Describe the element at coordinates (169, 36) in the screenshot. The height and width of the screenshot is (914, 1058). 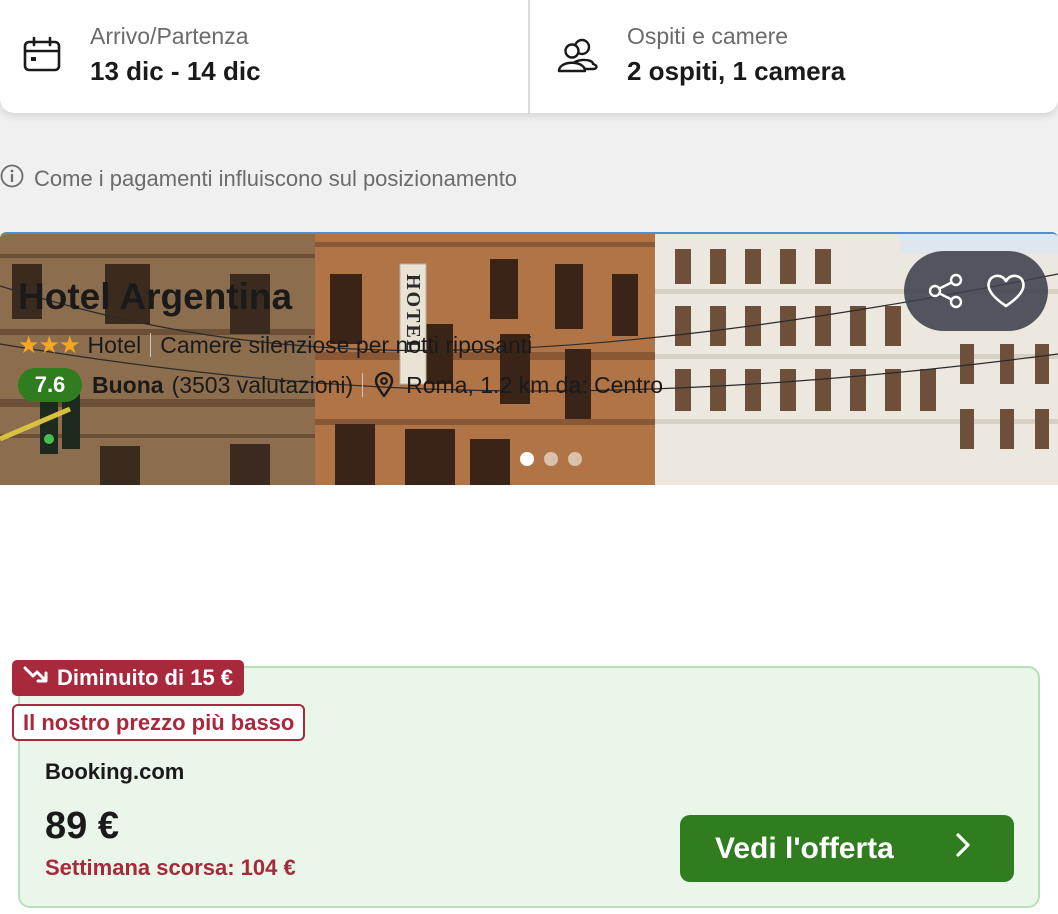
I see `dates-label: Arrivo/Partenza` at that location.